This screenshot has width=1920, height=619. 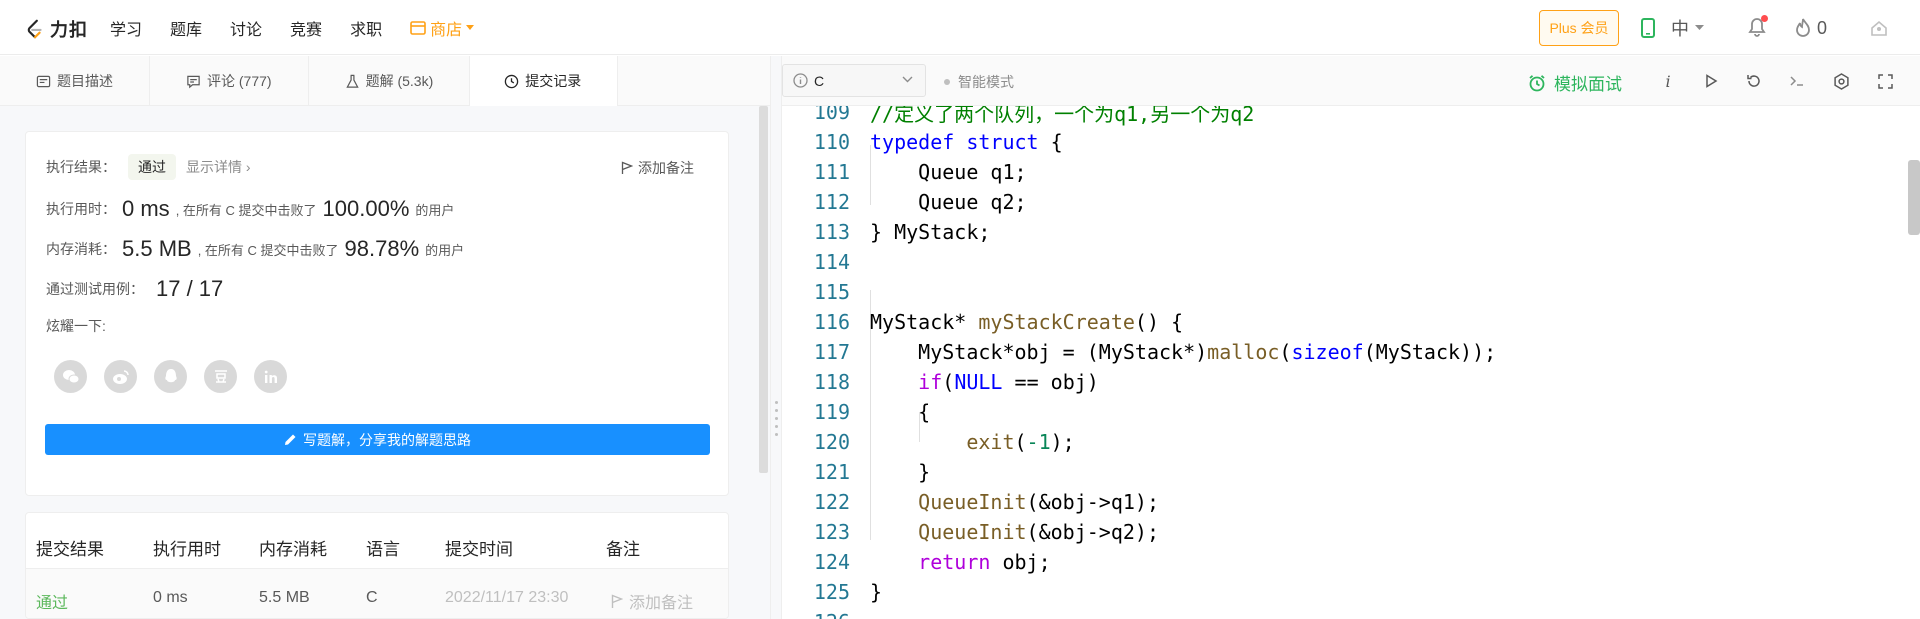 I want to click on reset-icon, so click(x=1754, y=81).